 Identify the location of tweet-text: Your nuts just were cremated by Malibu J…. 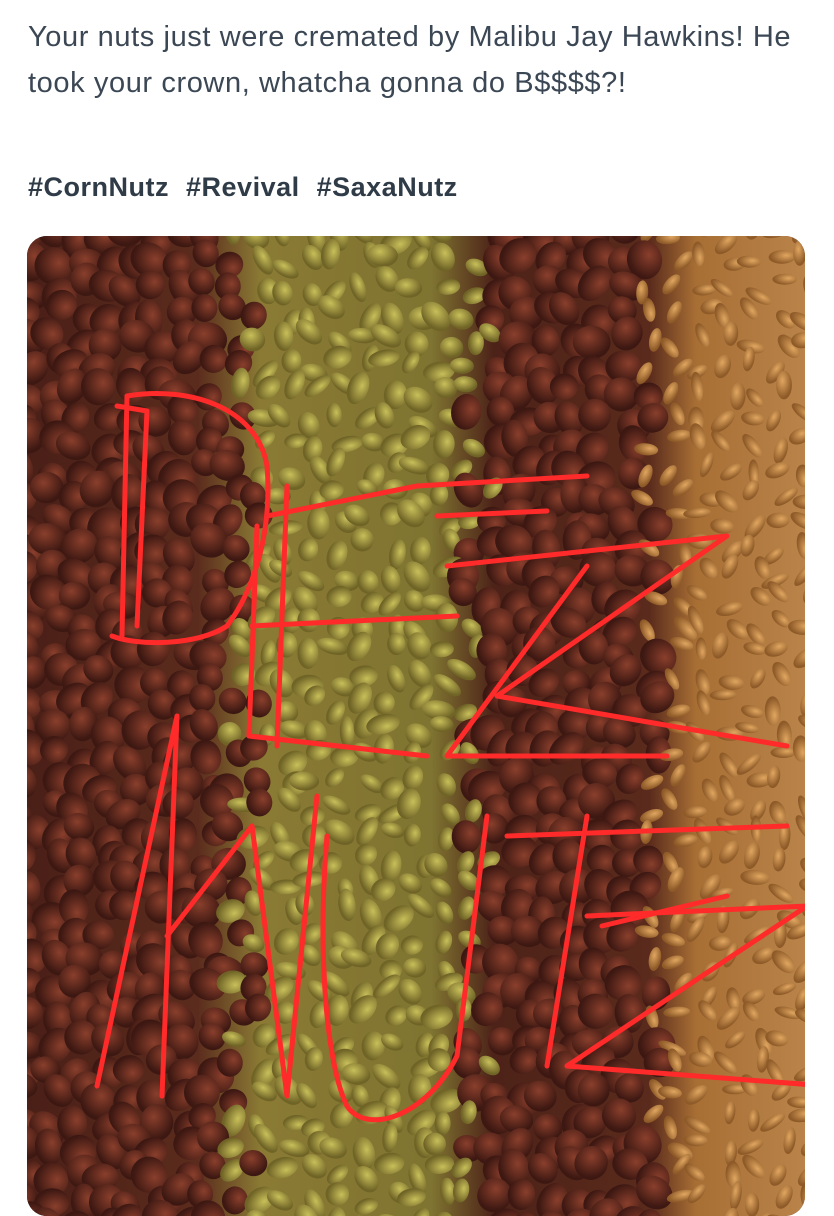
(423, 60).